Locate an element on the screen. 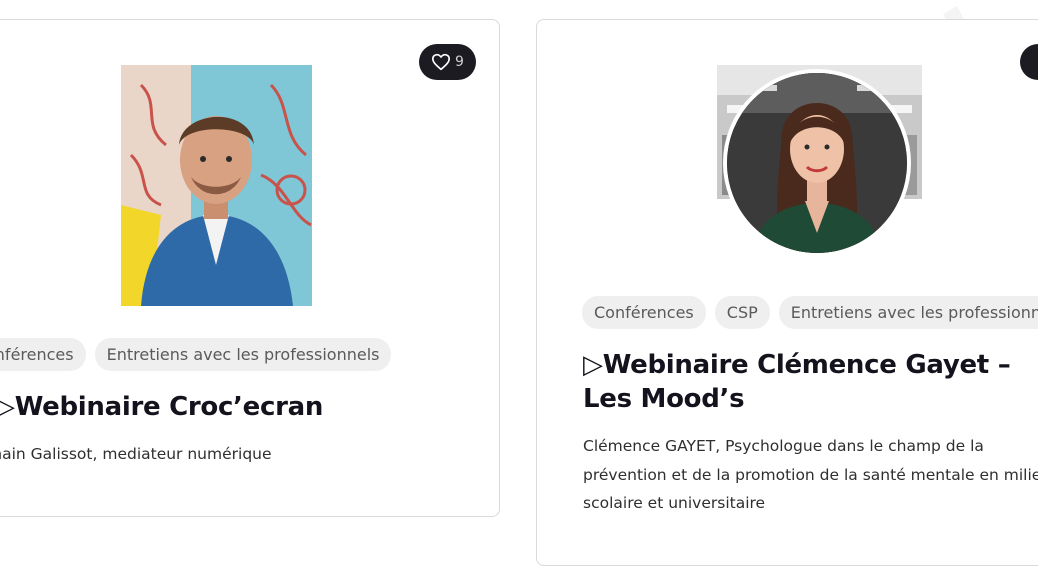 The image size is (1038, 576). like-count: 9 is located at coordinates (459, 62).